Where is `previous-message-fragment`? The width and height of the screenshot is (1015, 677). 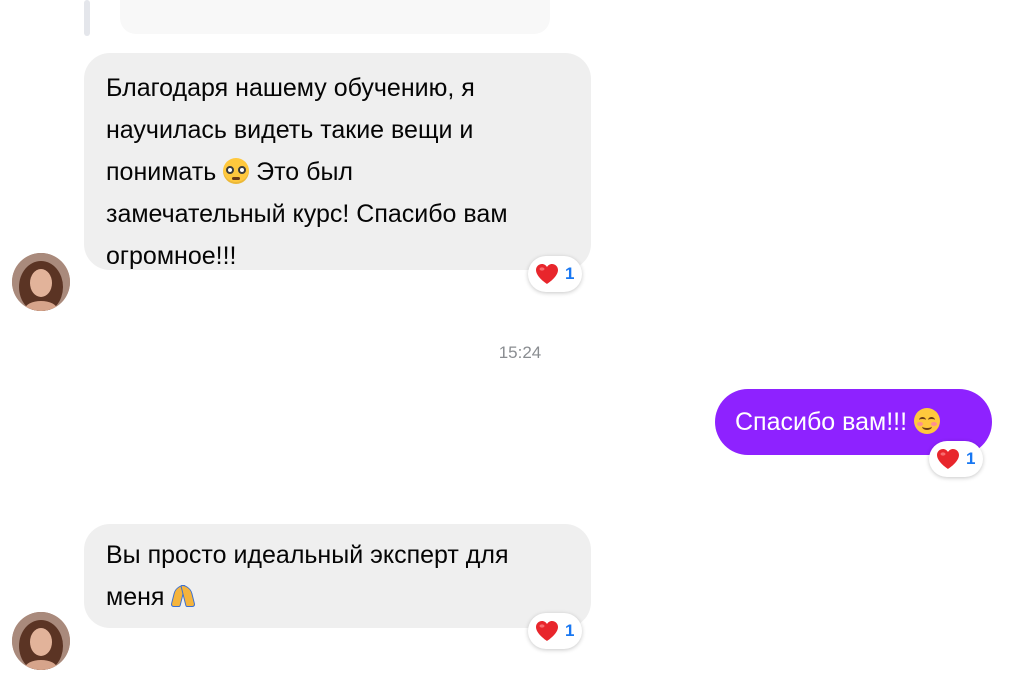
previous-message-fragment is located at coordinates (335, 17).